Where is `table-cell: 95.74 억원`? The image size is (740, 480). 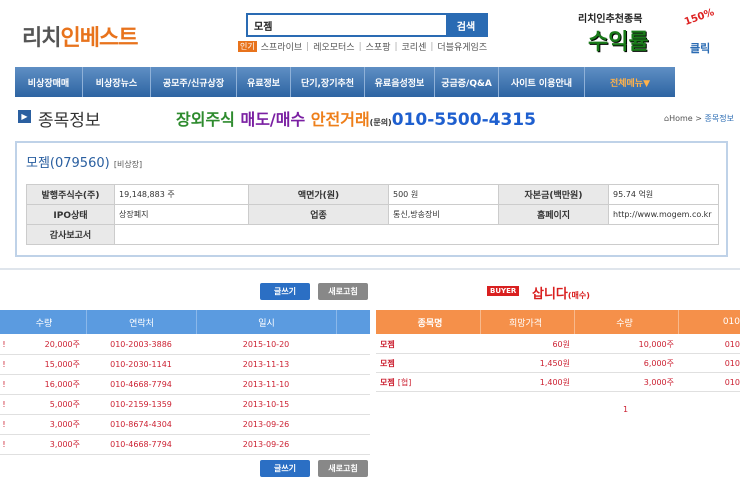
table-cell: 95.74 억원 is located at coordinates (663, 194).